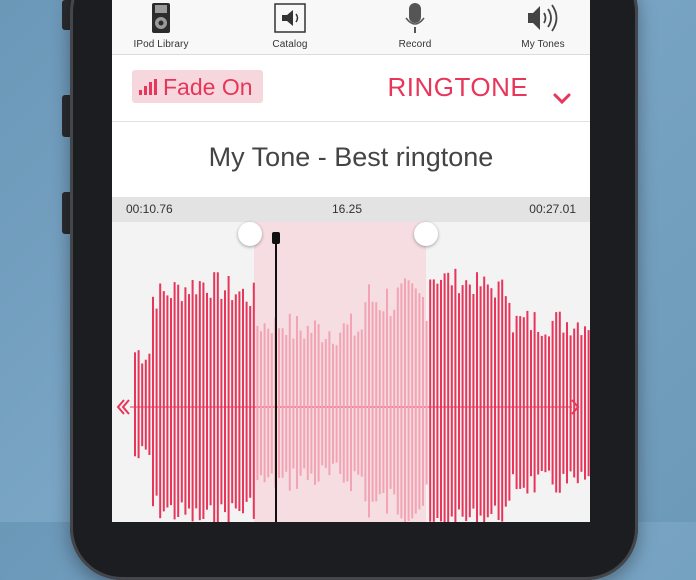 Image resolution: width=696 pixels, height=580 pixels. What do you see at coordinates (250, 234) in the screenshot?
I see `selection-start-handle` at bounding box center [250, 234].